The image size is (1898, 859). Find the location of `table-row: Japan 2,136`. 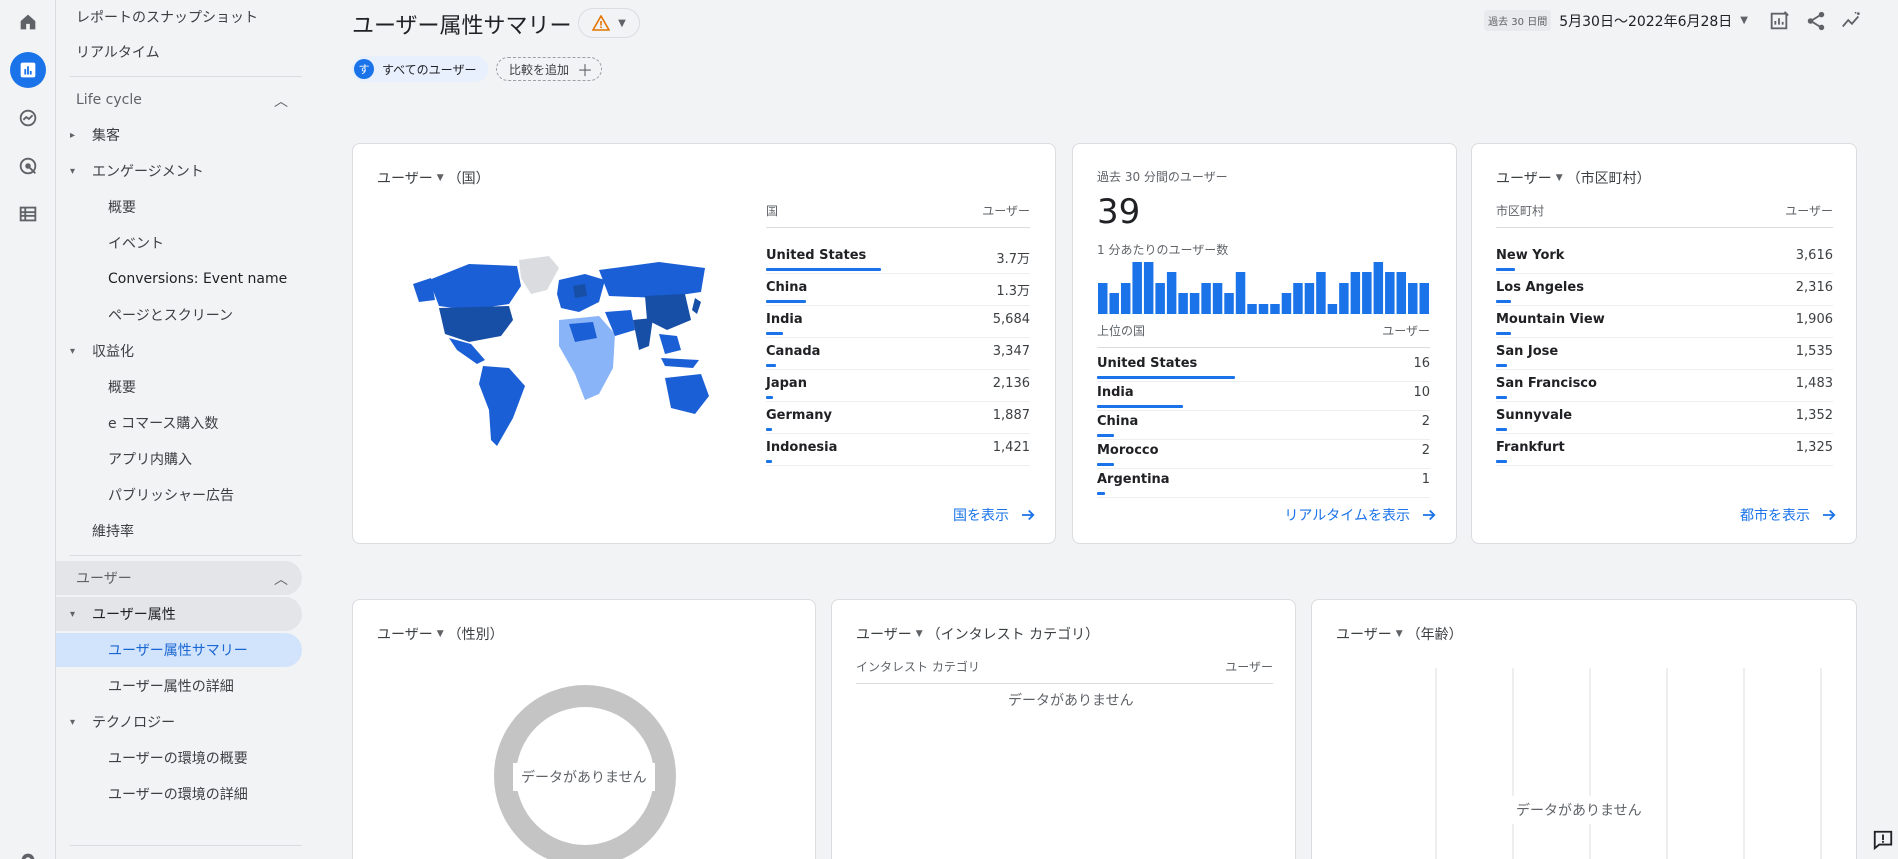

table-row: Japan 2,136 is located at coordinates (898, 386).